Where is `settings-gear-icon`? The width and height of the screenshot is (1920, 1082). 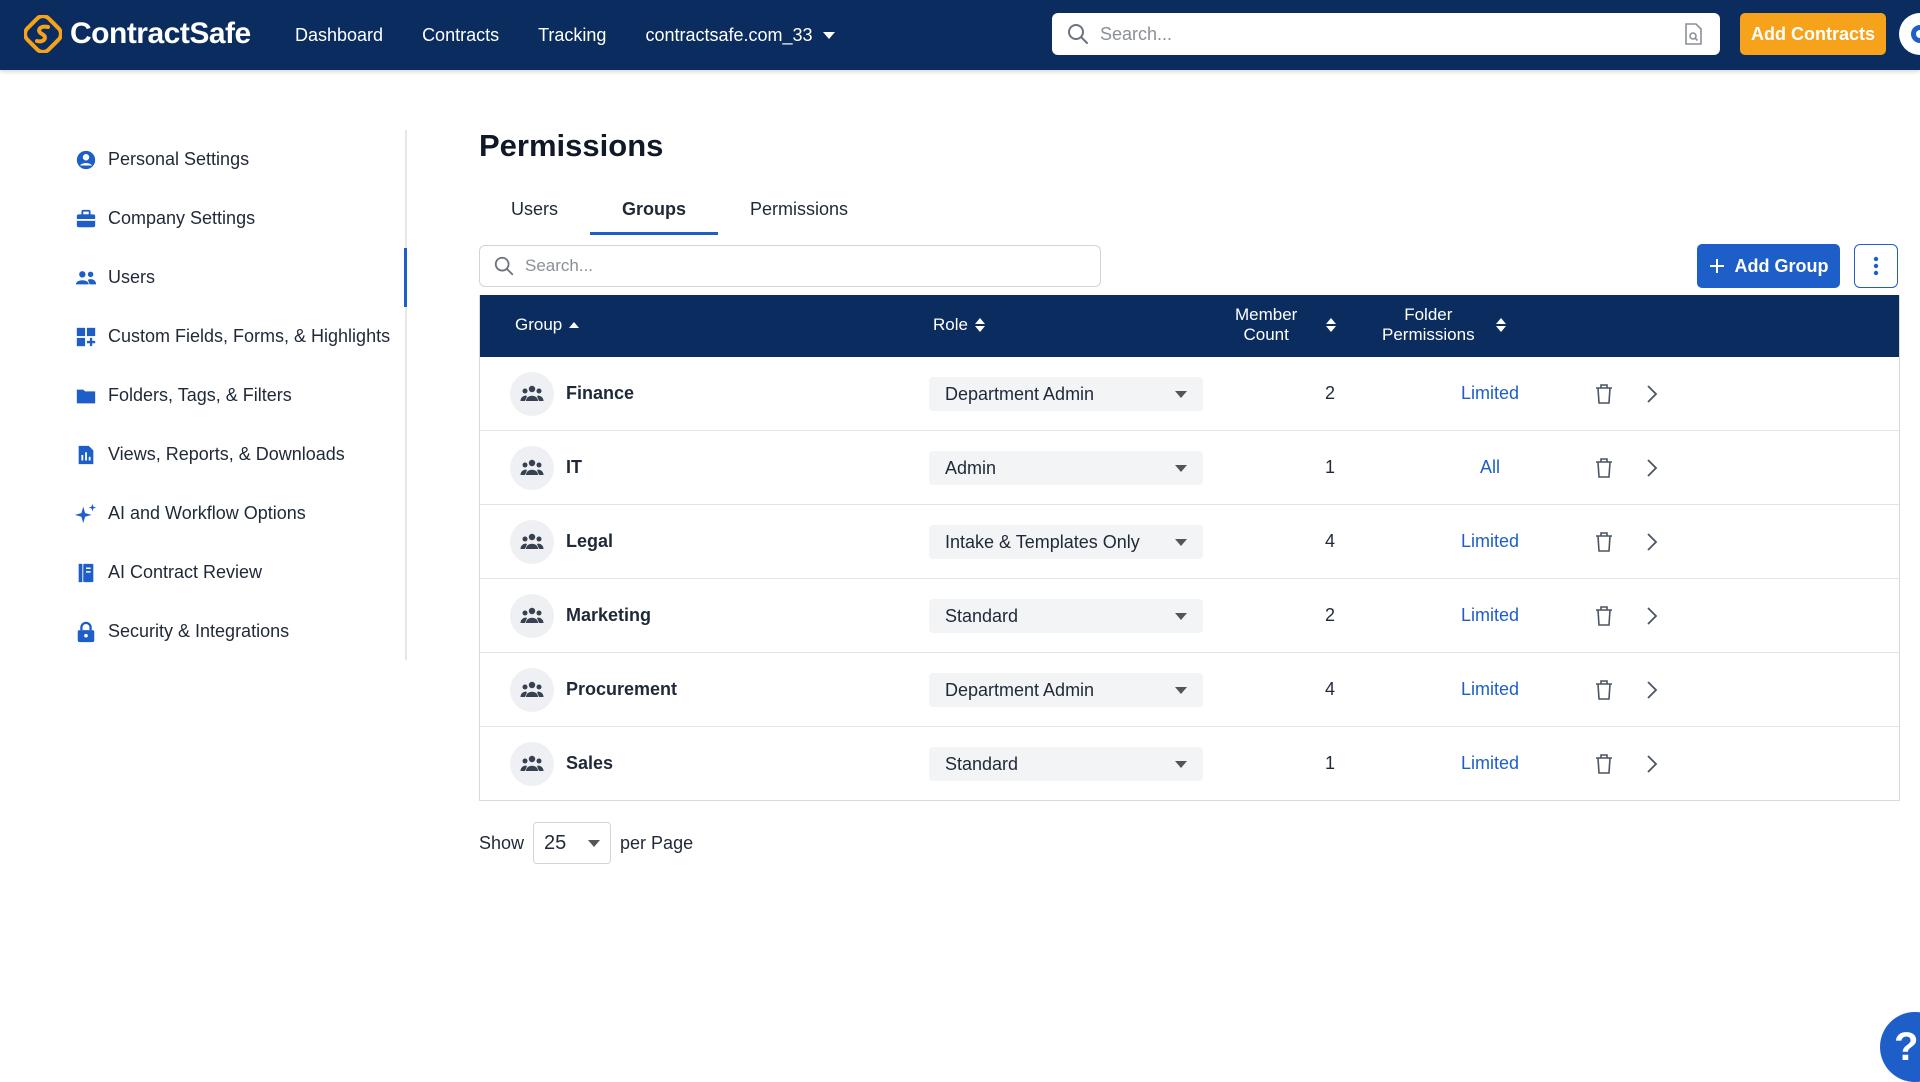
settings-gear-icon is located at coordinates (1909, 34).